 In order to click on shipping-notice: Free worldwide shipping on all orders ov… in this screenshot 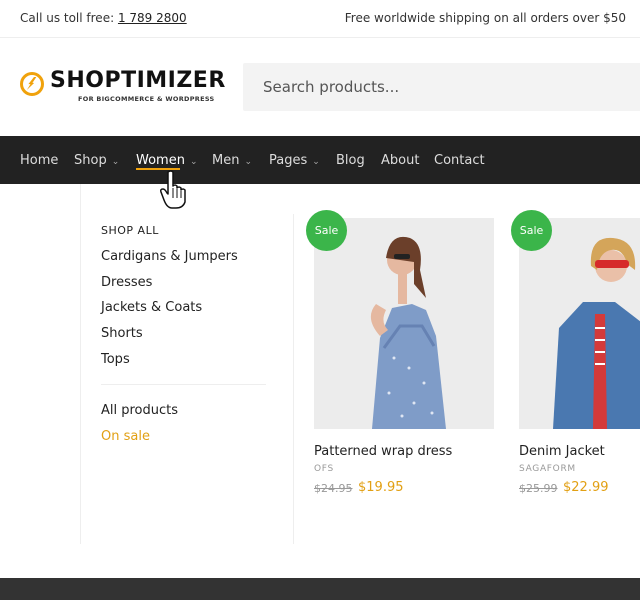, I will do `click(485, 18)`.